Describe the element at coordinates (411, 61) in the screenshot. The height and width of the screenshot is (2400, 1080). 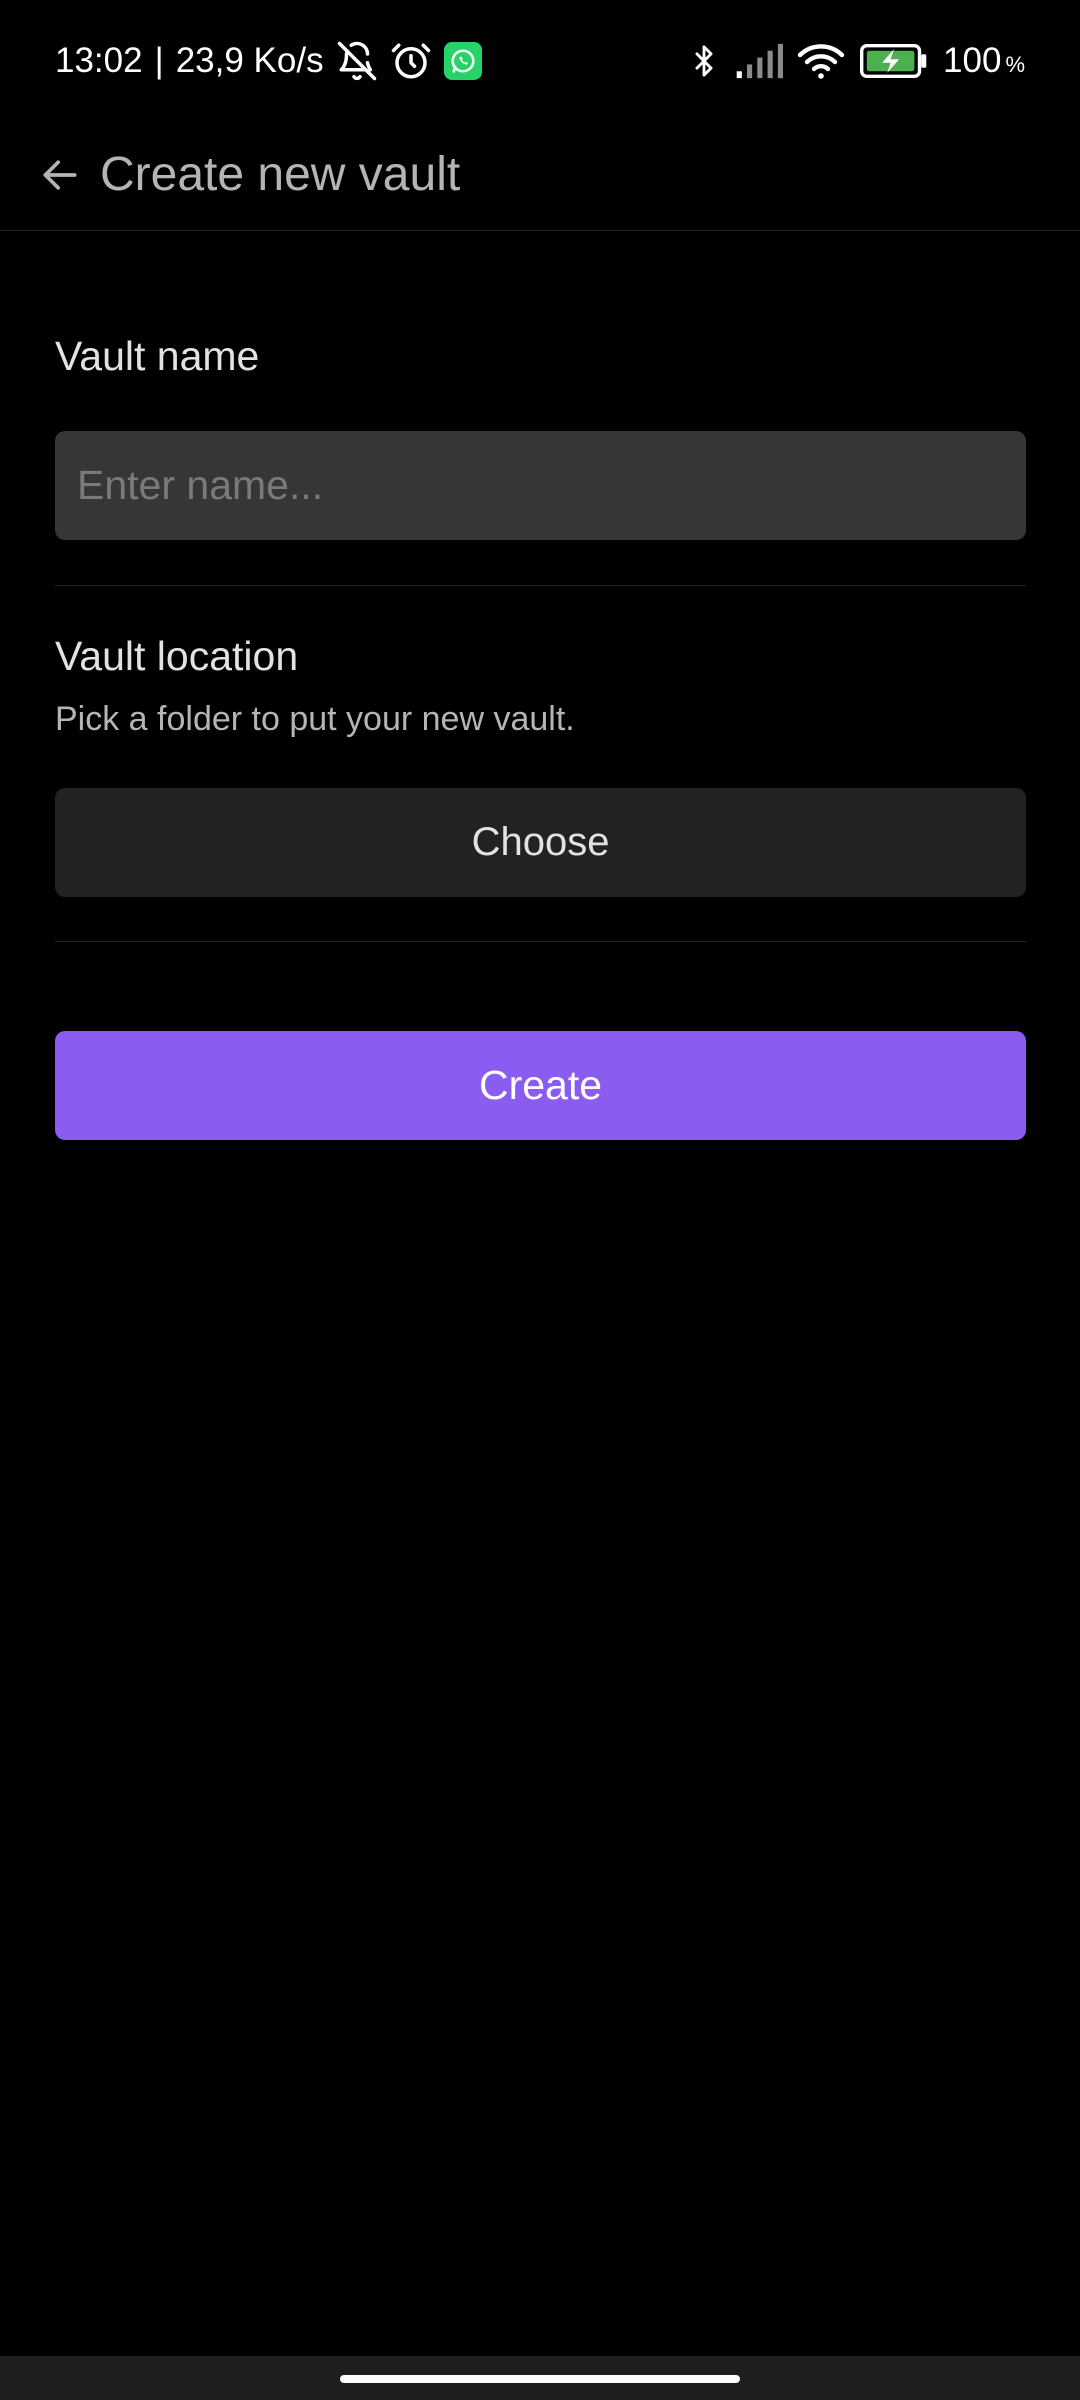
I see `alarm-icon` at that location.